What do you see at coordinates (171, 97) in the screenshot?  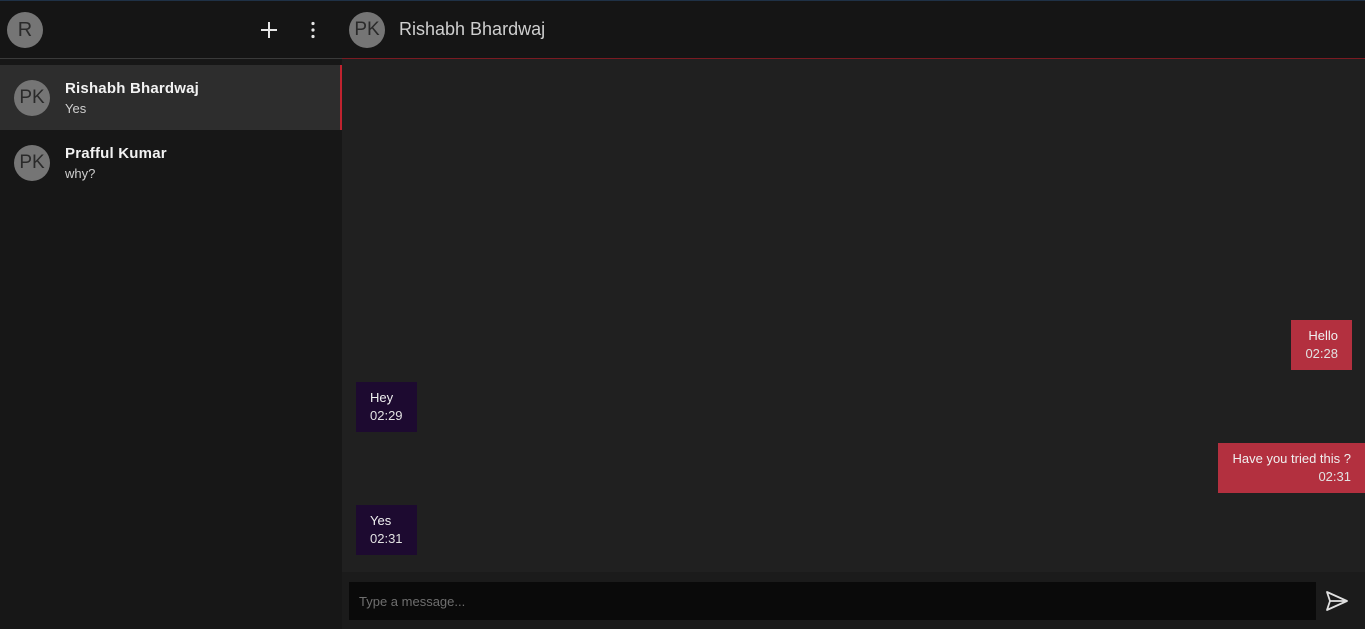 I see `chat-list-item: PK Rishabh Bhardwaj Yes` at bounding box center [171, 97].